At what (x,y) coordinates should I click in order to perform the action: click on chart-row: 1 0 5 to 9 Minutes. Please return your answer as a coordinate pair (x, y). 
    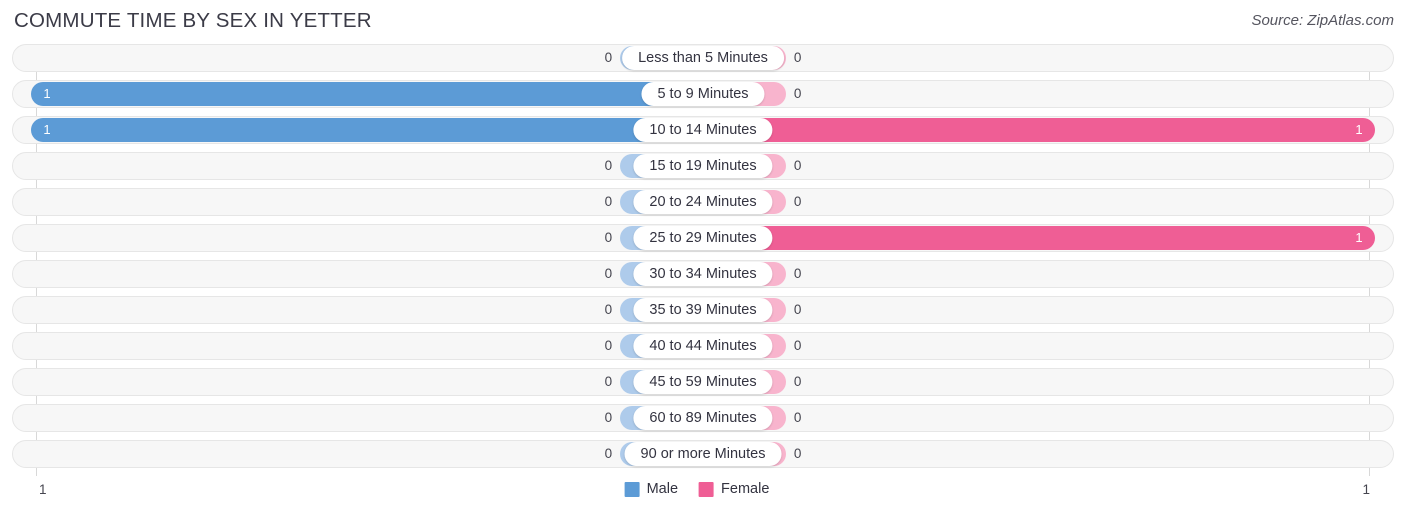
    Looking at the image, I should click on (703, 94).